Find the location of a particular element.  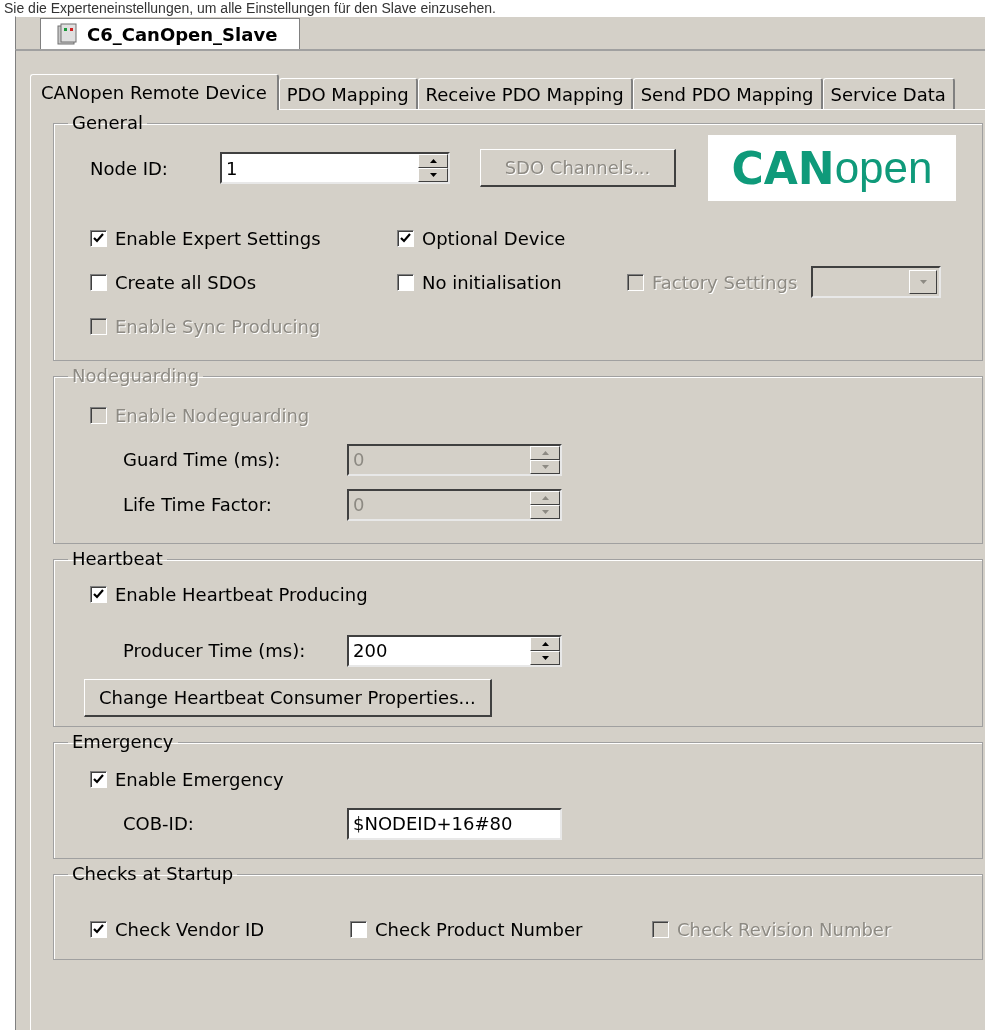

tab: PDO Mapping is located at coordinates (348, 93).